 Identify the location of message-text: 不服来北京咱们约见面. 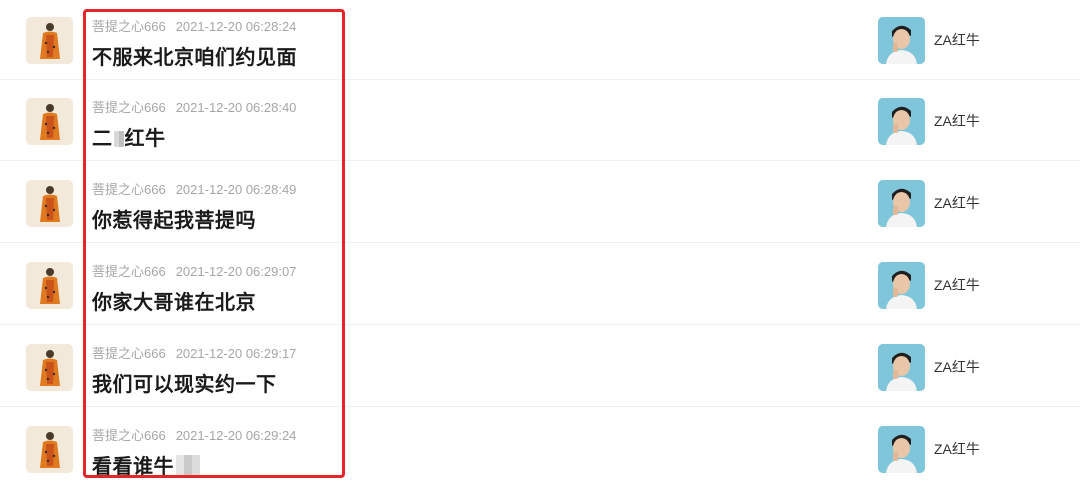
(194, 58).